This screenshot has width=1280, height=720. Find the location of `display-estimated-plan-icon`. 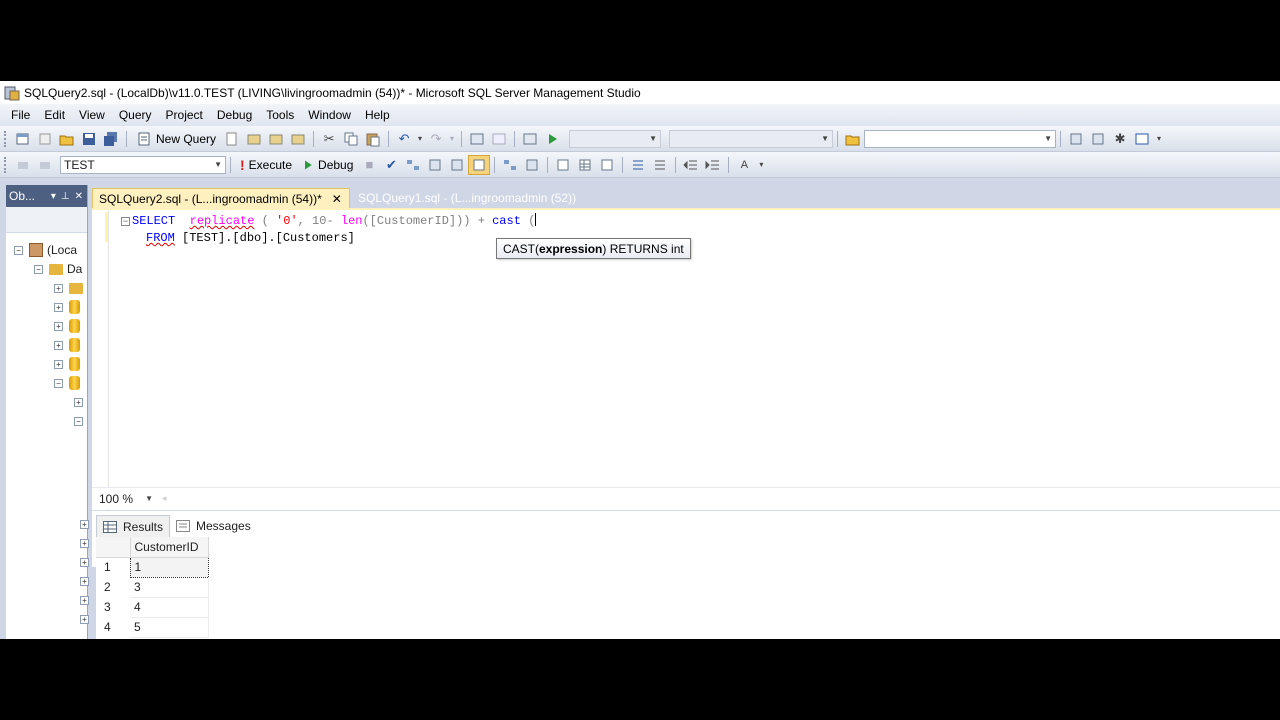

display-estimated-plan-icon is located at coordinates (413, 165).